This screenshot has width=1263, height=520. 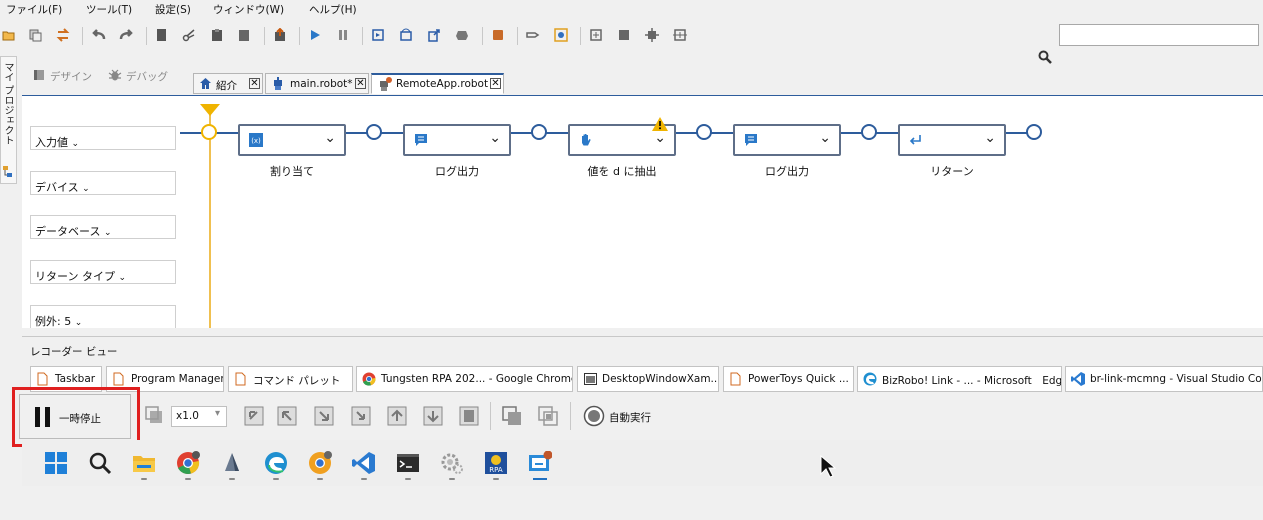 I want to click on variable-icon: (x), so click(x=256, y=140).